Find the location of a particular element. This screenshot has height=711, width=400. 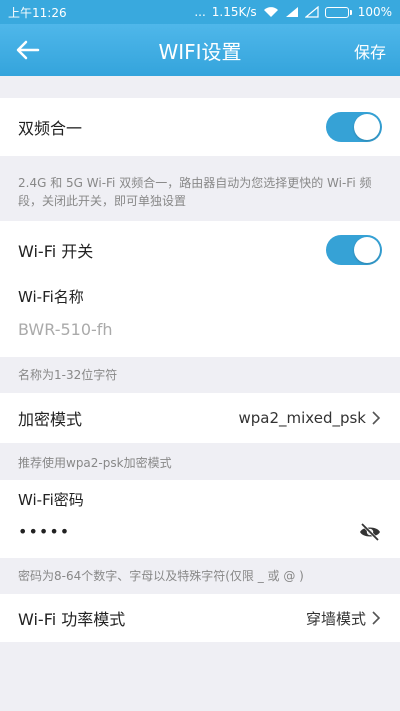

network-speed: 1.15K/s is located at coordinates (234, 12).